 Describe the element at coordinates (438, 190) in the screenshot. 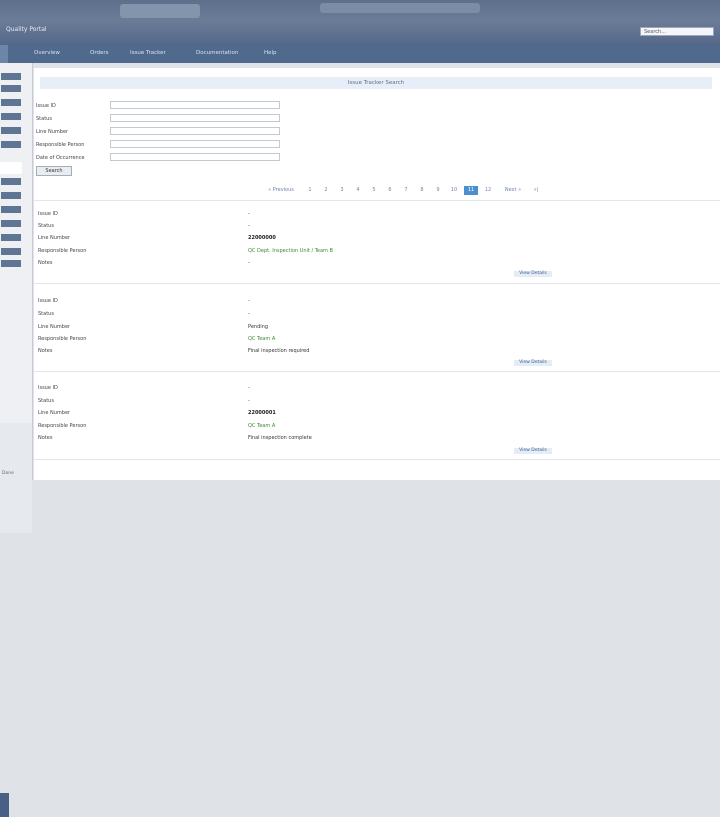

I see `pager-page: 9` at that location.